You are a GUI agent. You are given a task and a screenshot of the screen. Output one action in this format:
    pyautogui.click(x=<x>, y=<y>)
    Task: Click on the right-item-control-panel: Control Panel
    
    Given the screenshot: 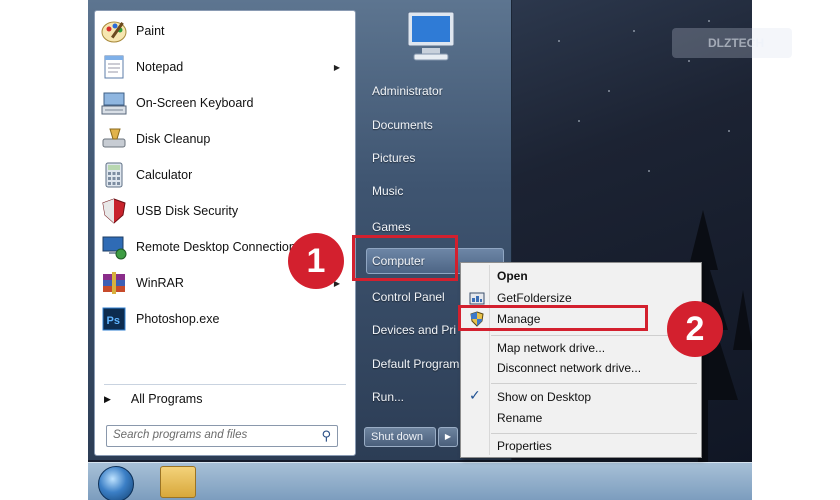 What is the action you would take?
    pyautogui.click(x=408, y=297)
    